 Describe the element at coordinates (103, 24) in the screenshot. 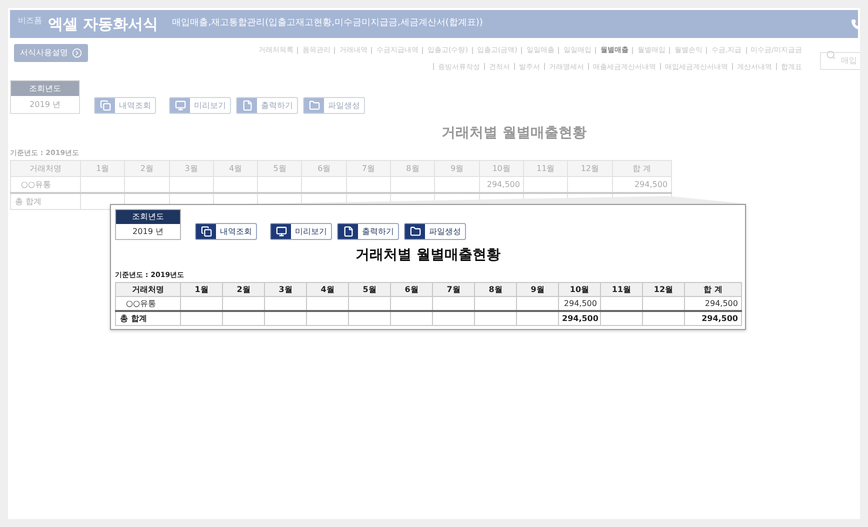

I see `header-title: 엑셀 자동화서식` at that location.